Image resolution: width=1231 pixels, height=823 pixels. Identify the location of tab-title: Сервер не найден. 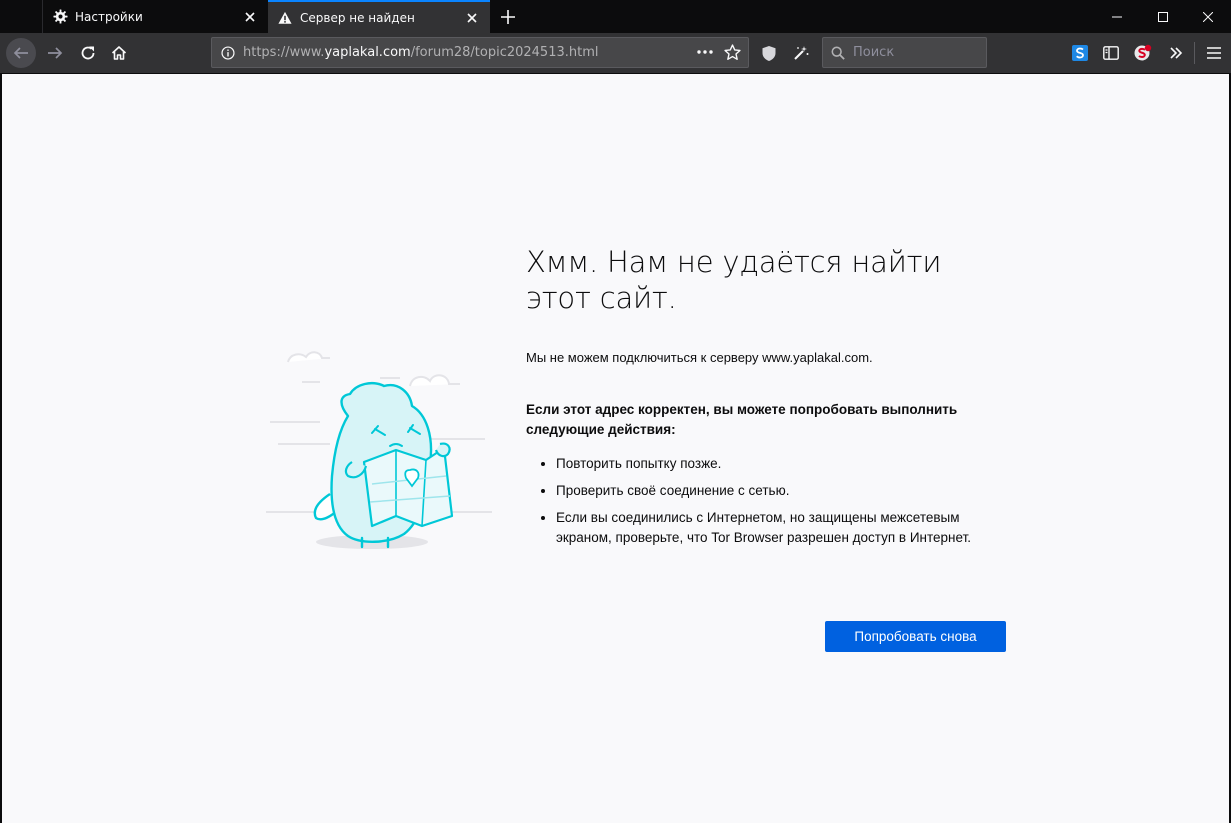
(357, 17).